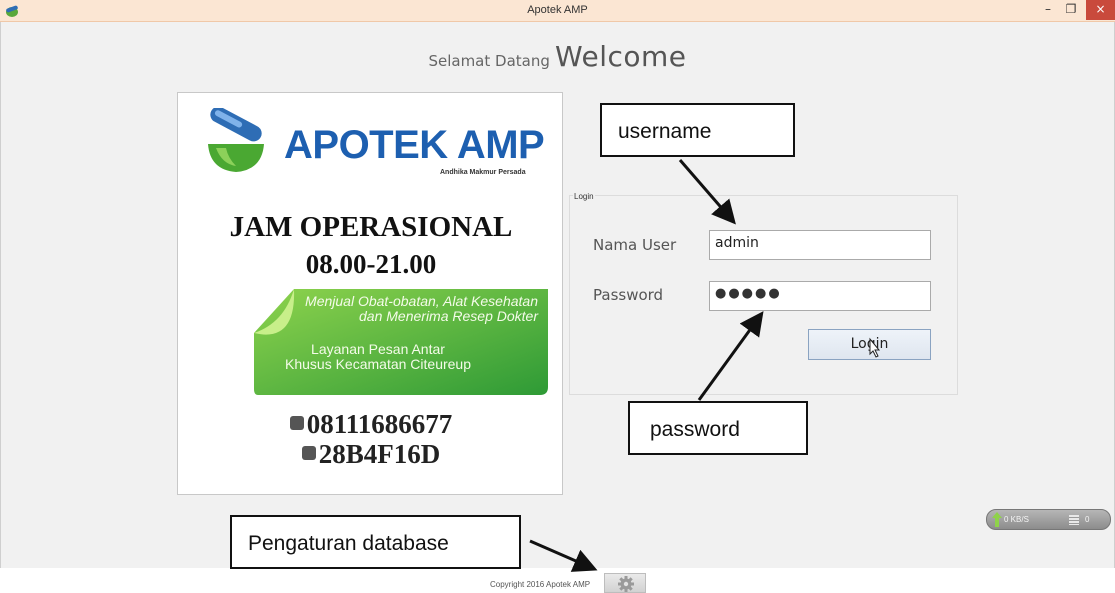 The width and height of the screenshot is (1115, 593). Describe the element at coordinates (1087, 519) in the screenshot. I see `connection-count: 0` at that location.